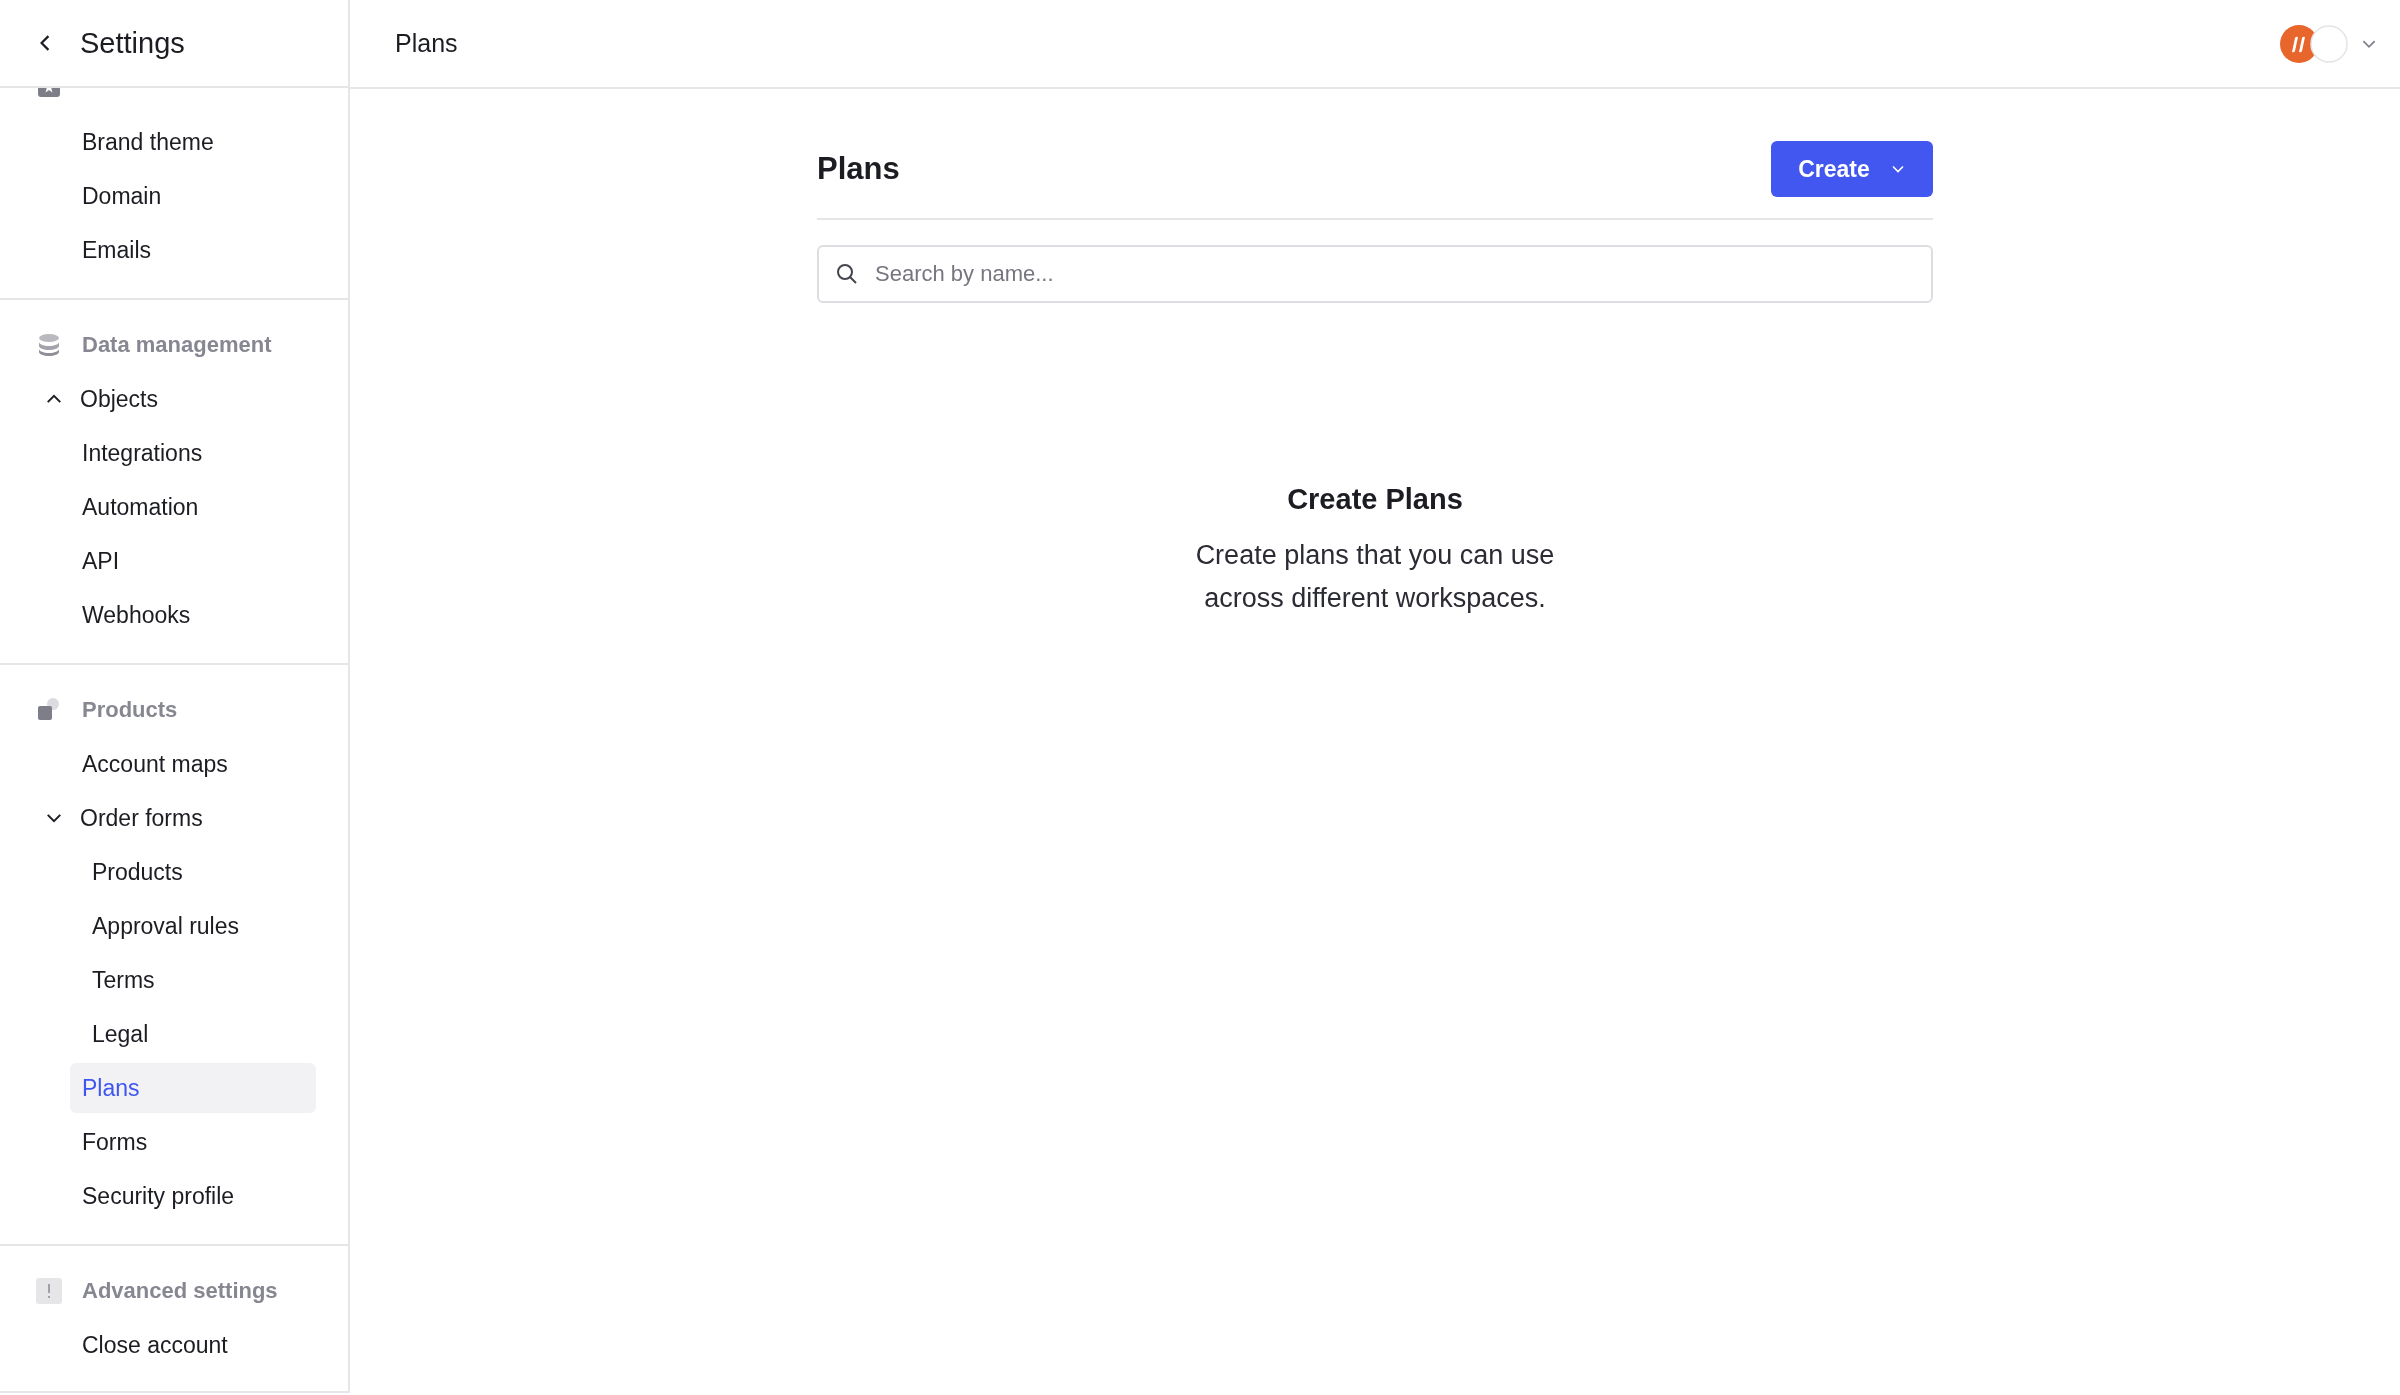  Describe the element at coordinates (193, 615) in the screenshot. I see `sidebar-item: Webhooks` at that location.